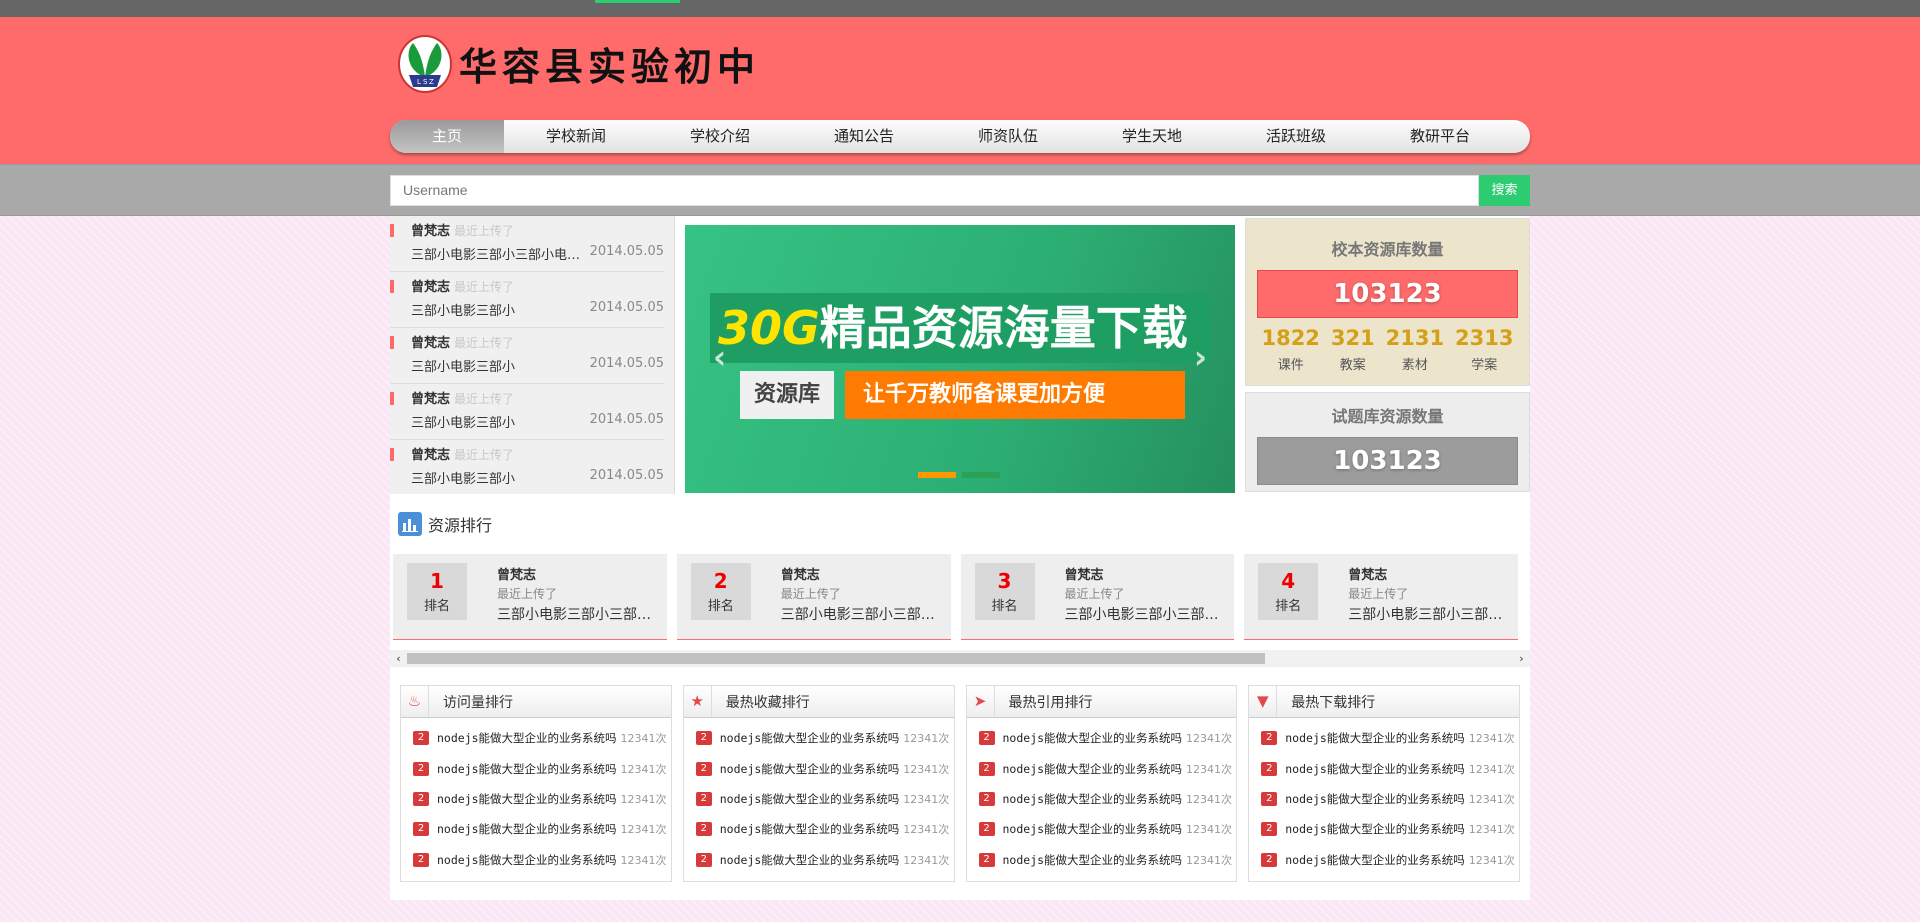 This screenshot has width=1920, height=922. I want to click on school-logo: L S Z 华容县实验初中, so click(578, 63).